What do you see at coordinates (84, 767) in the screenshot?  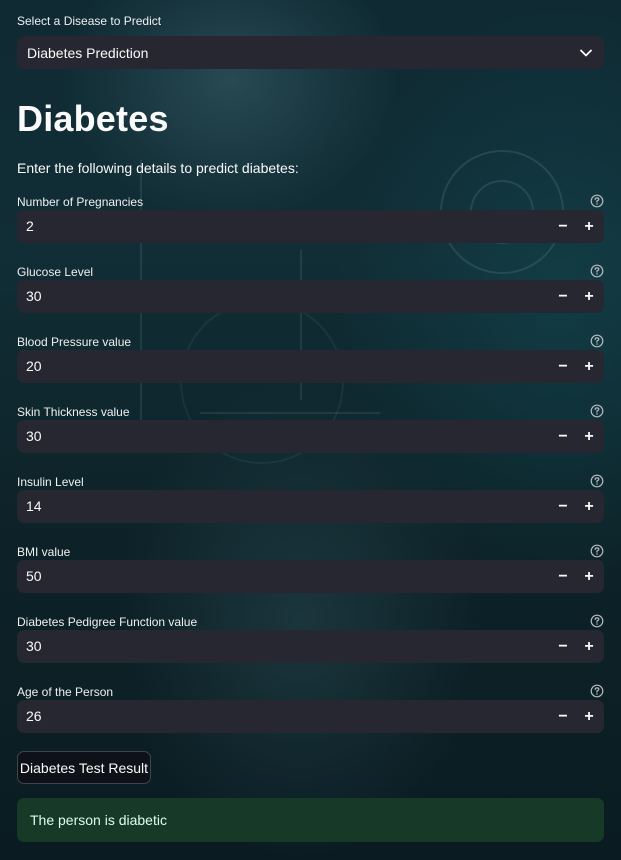 I see `diabetes-test-result-button: Diabetes Test Result` at bounding box center [84, 767].